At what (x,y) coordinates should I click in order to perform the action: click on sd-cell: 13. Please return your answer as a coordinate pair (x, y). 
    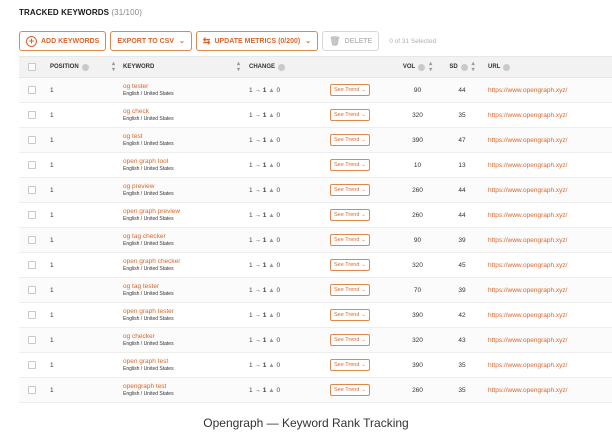
    Looking at the image, I should click on (462, 165).